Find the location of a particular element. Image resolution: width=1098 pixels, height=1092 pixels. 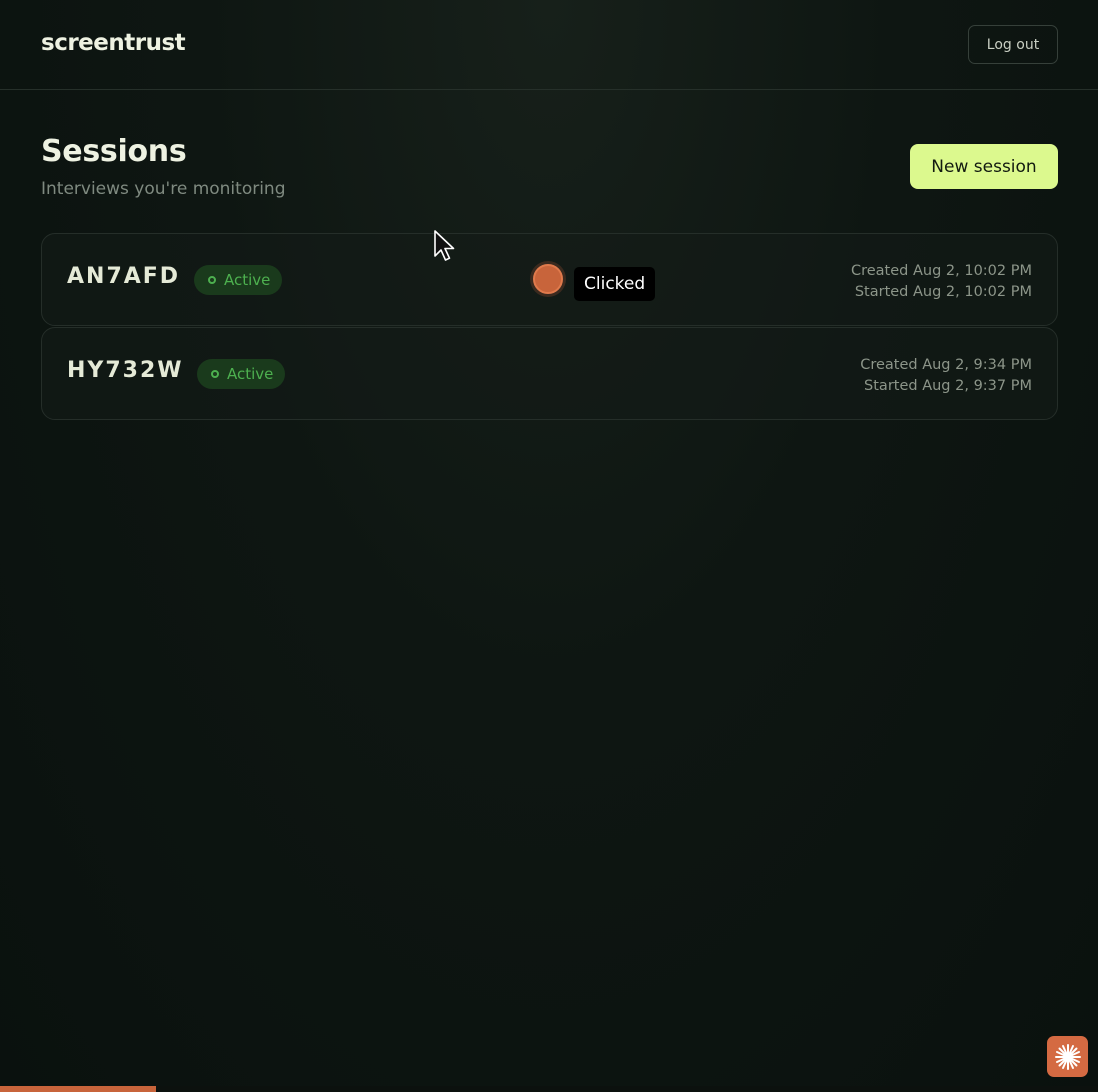

sparkle-icon is located at coordinates (1067, 1056).